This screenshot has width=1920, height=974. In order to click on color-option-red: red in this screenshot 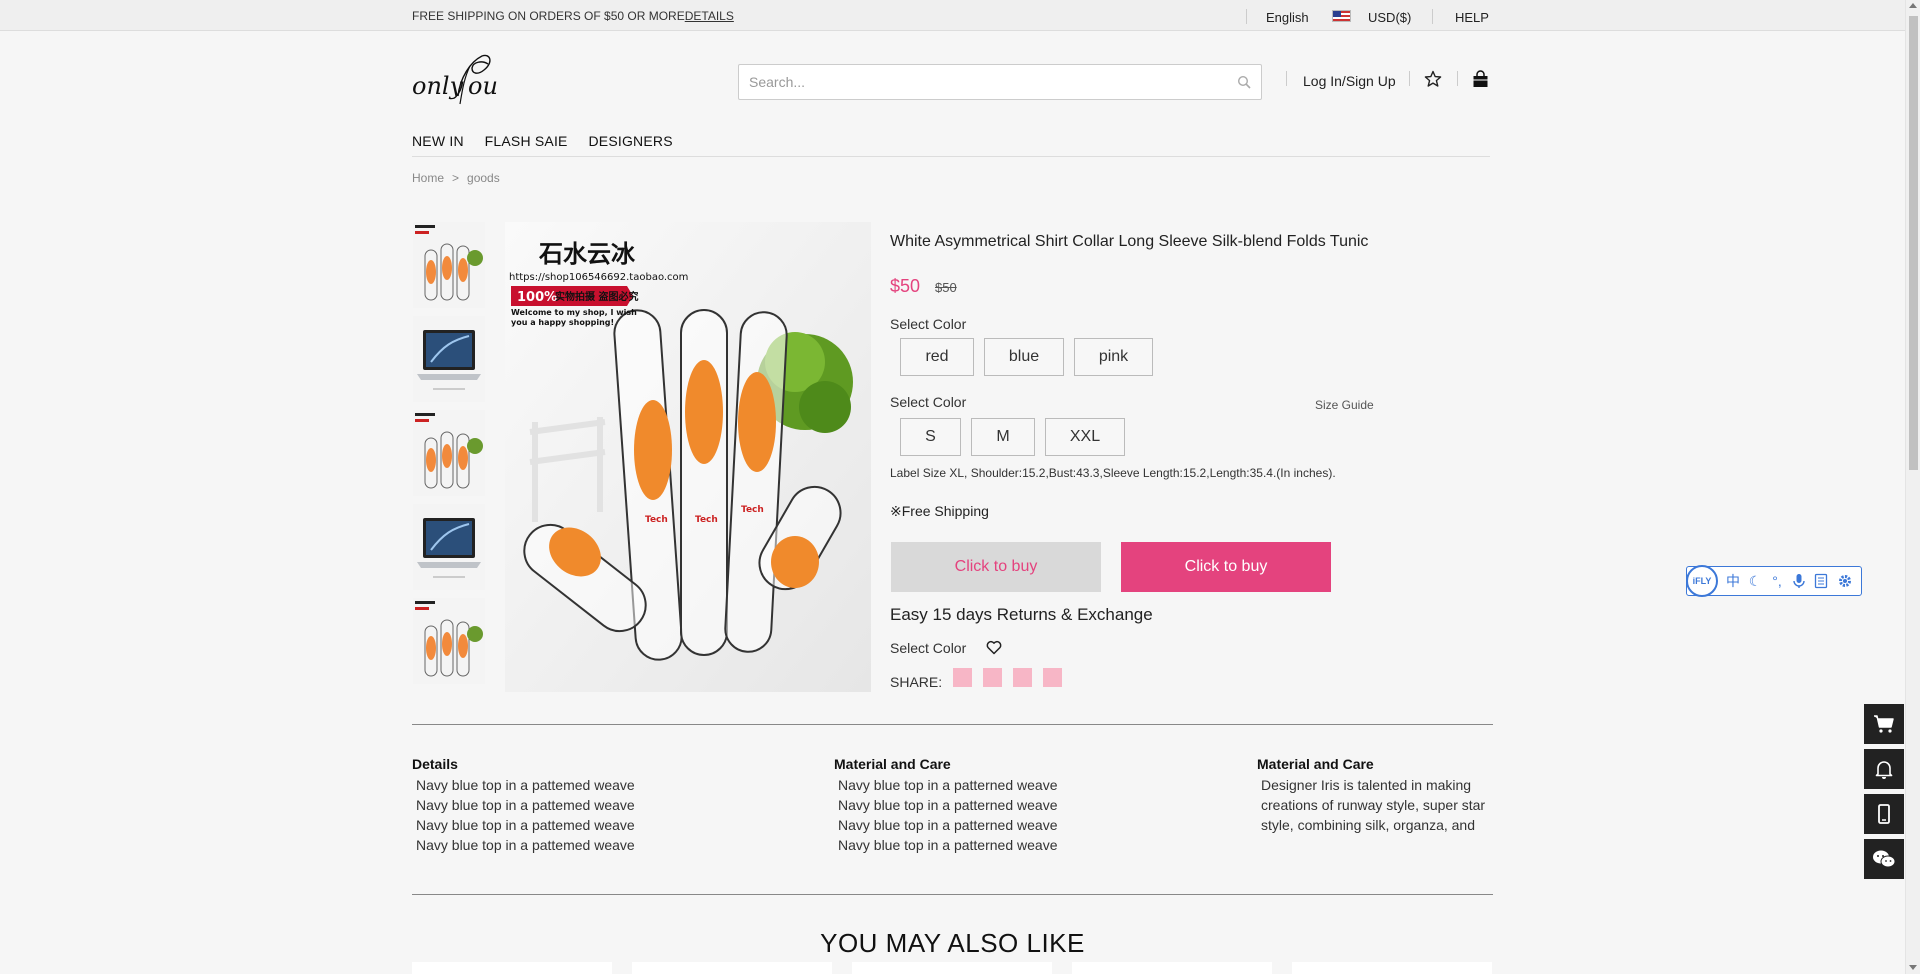, I will do `click(937, 357)`.